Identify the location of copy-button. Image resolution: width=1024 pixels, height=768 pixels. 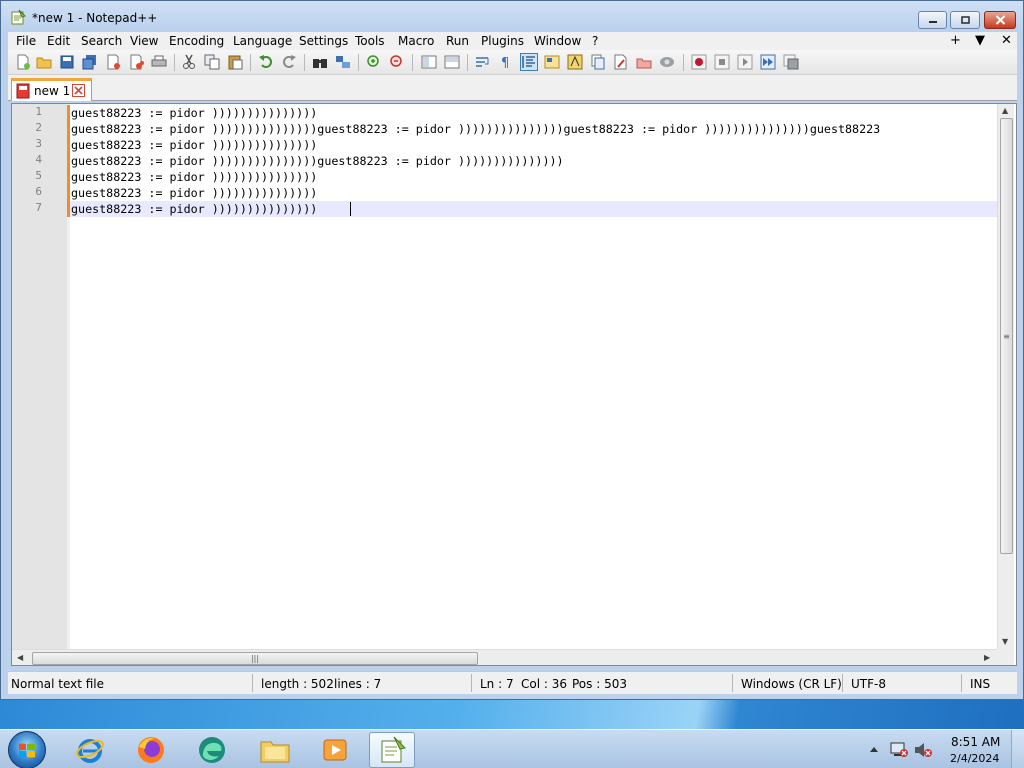
(212, 62).